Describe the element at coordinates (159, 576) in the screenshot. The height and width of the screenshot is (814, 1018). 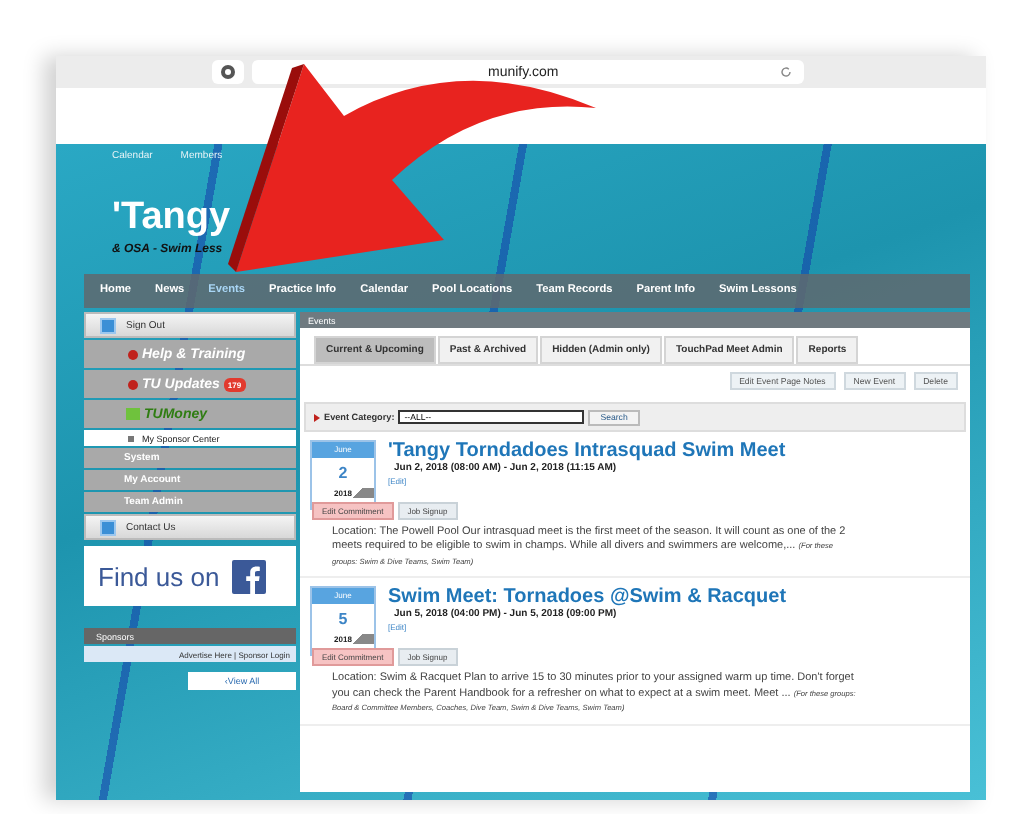
I see `facebook-text: Find us on` at that location.